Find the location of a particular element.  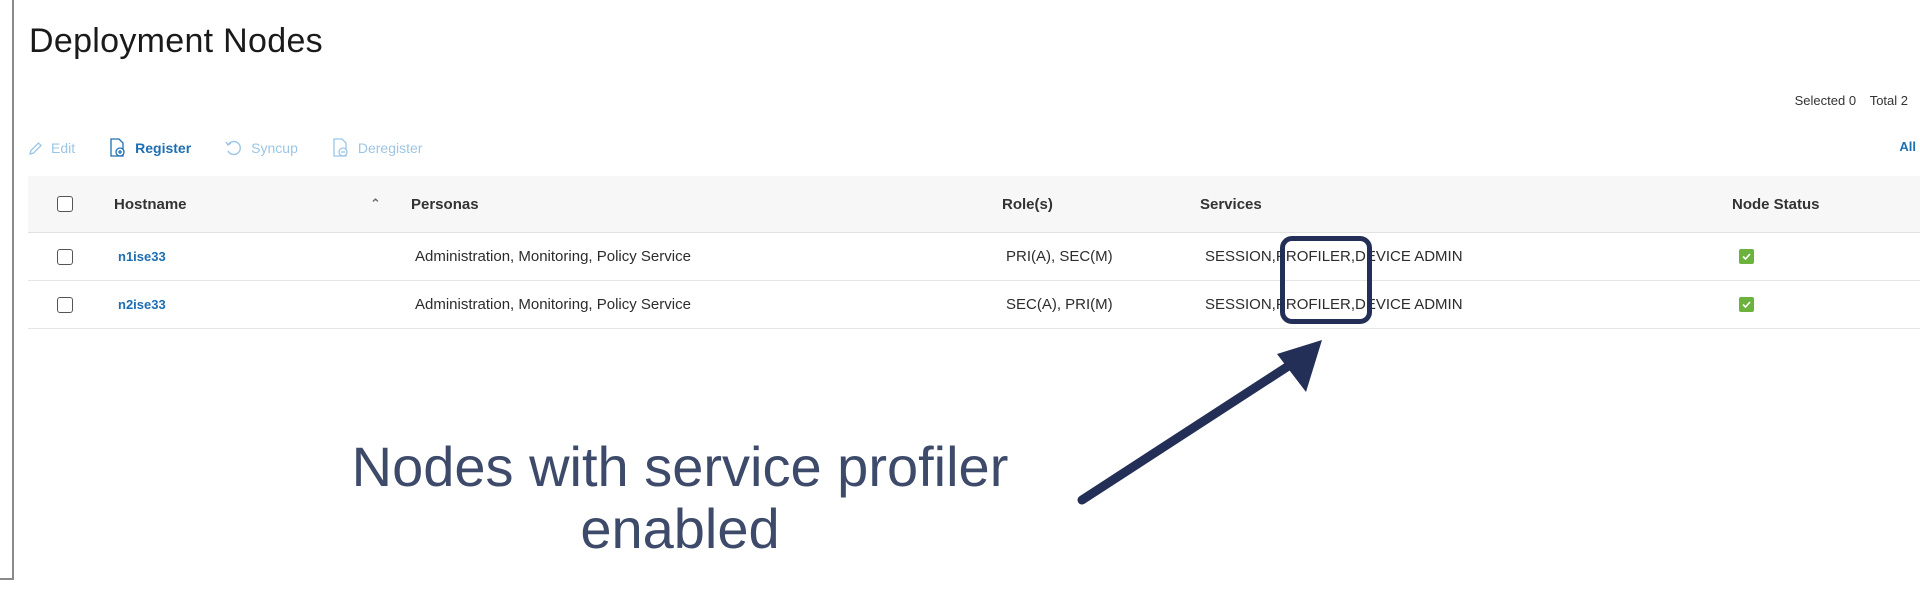

edit-label: Edit is located at coordinates (63, 148).